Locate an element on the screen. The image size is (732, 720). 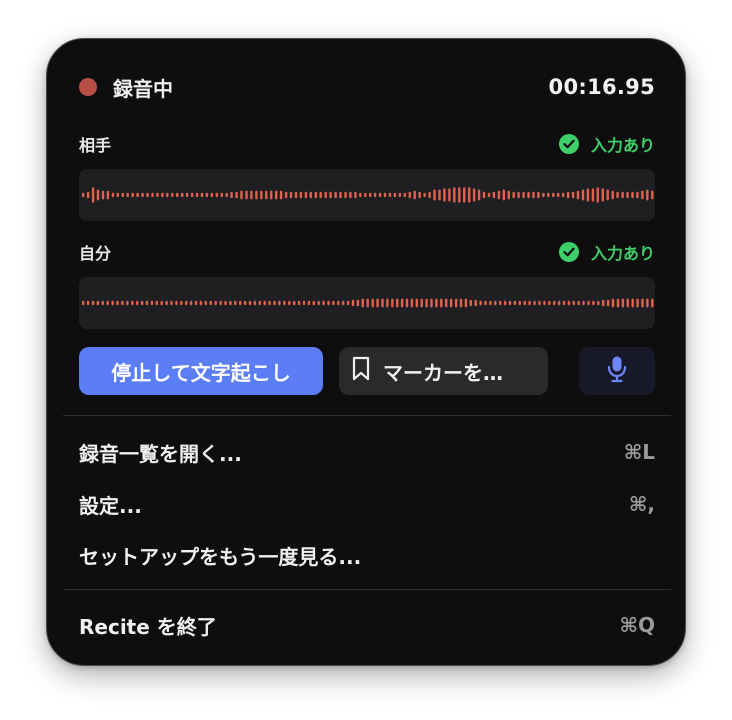
check-circle-icon is located at coordinates (568, 144).